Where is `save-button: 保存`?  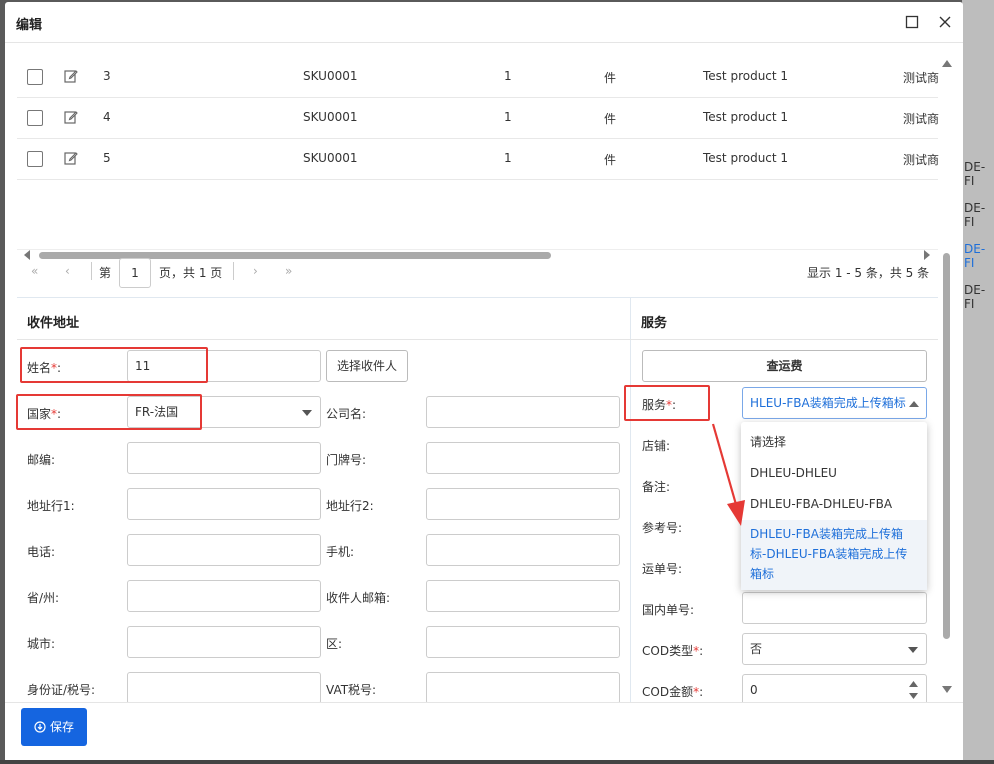 save-button: 保存 is located at coordinates (54, 727).